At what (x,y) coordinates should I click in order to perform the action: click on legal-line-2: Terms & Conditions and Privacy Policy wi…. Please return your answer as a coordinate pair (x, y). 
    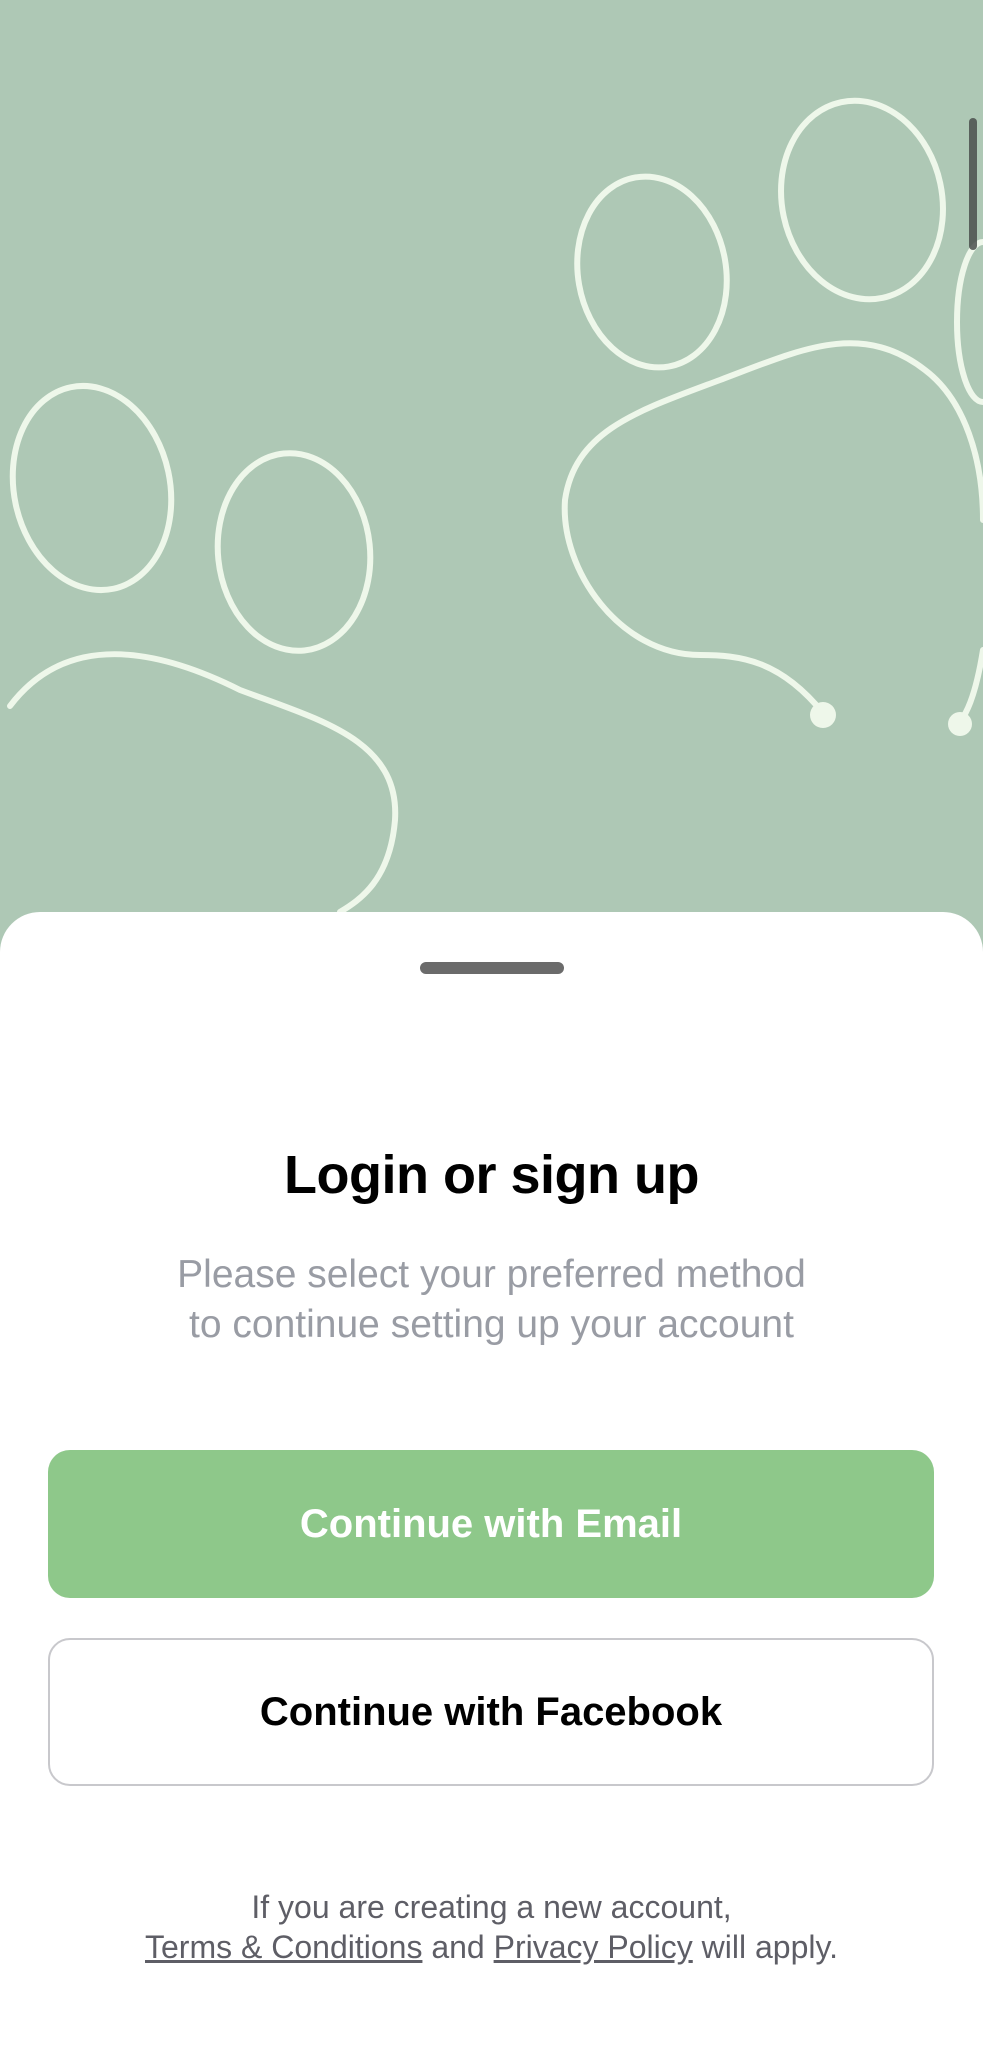
    Looking at the image, I should click on (491, 1947).